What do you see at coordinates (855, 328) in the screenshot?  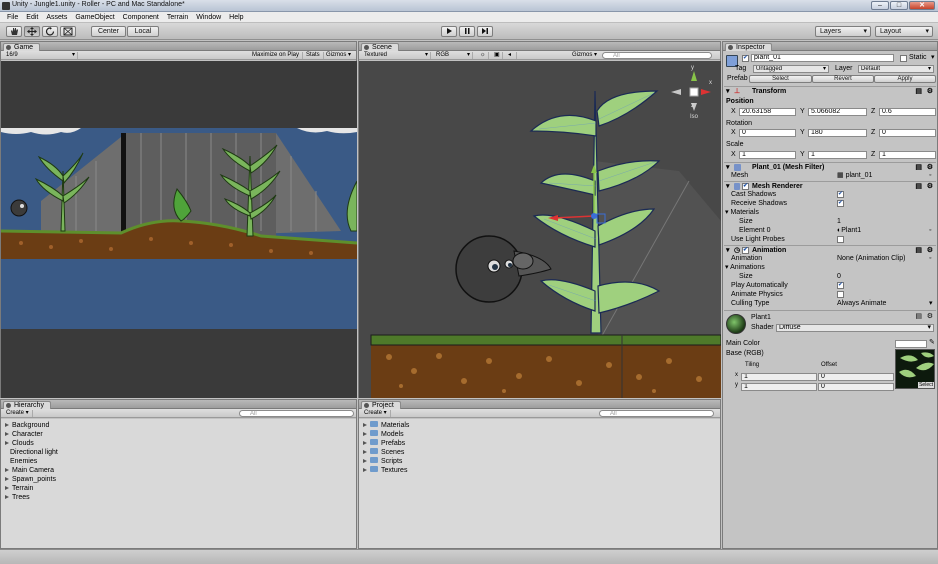 I see `shader-dropdown: Diffuse ▾` at bounding box center [855, 328].